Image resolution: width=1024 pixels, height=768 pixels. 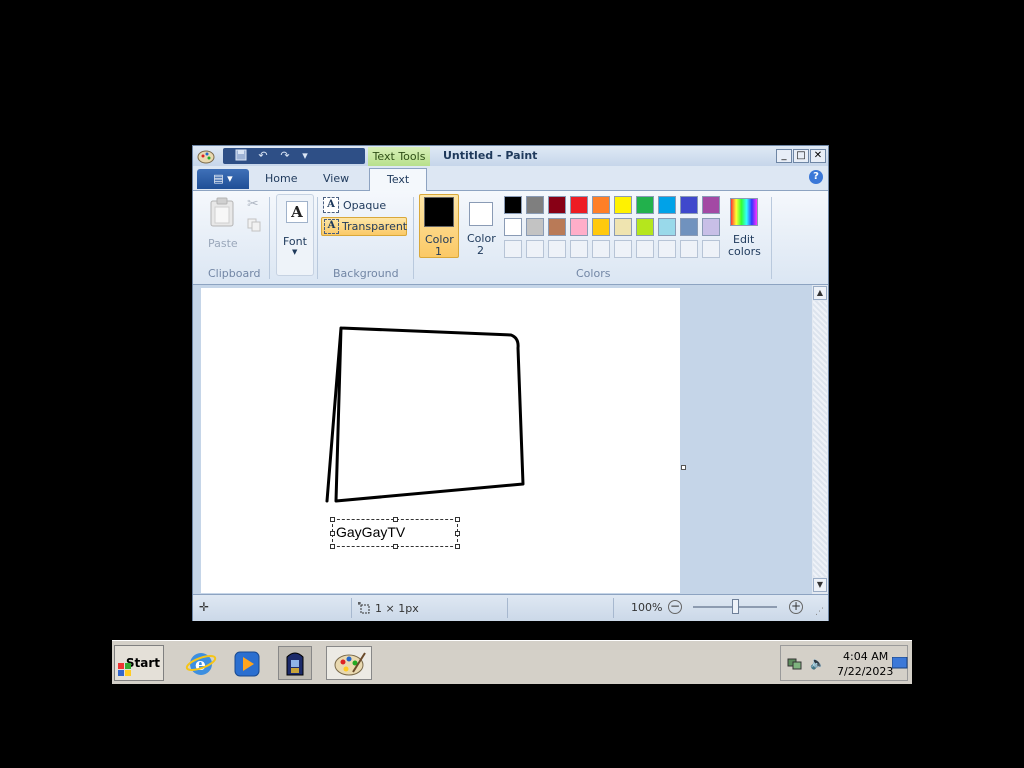 What do you see at coordinates (820, 585) in the screenshot?
I see `scroll-down-button: ▼` at bounding box center [820, 585].